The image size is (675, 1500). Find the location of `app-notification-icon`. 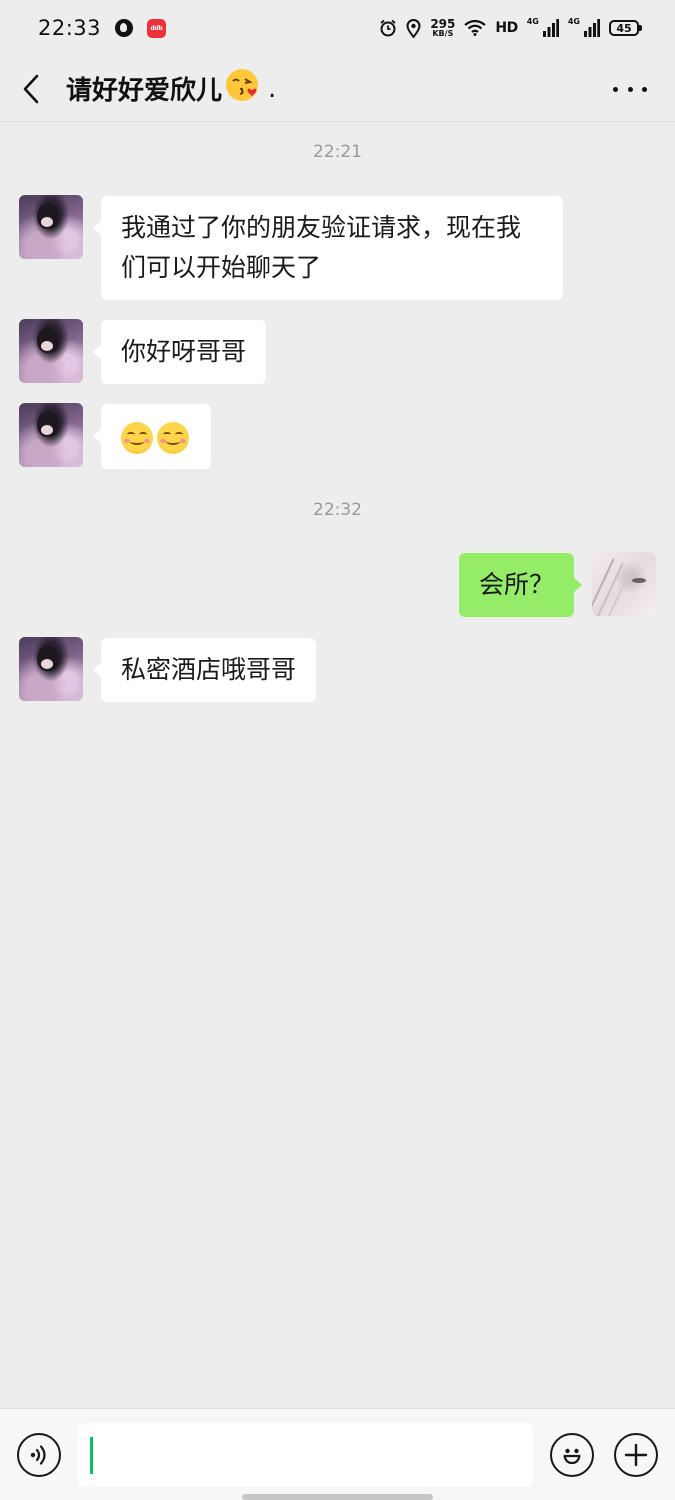

app-notification-icon is located at coordinates (124, 28).